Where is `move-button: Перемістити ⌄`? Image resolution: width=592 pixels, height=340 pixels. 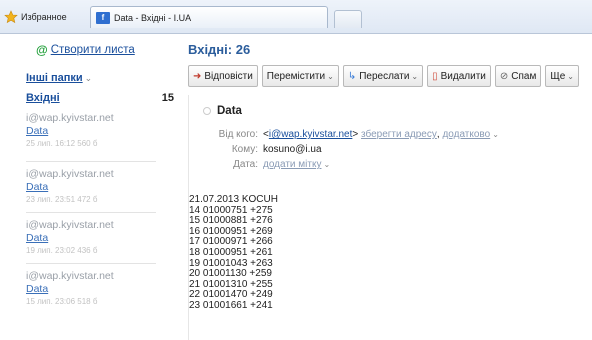 move-button: Перемістити ⌄ is located at coordinates (300, 76).